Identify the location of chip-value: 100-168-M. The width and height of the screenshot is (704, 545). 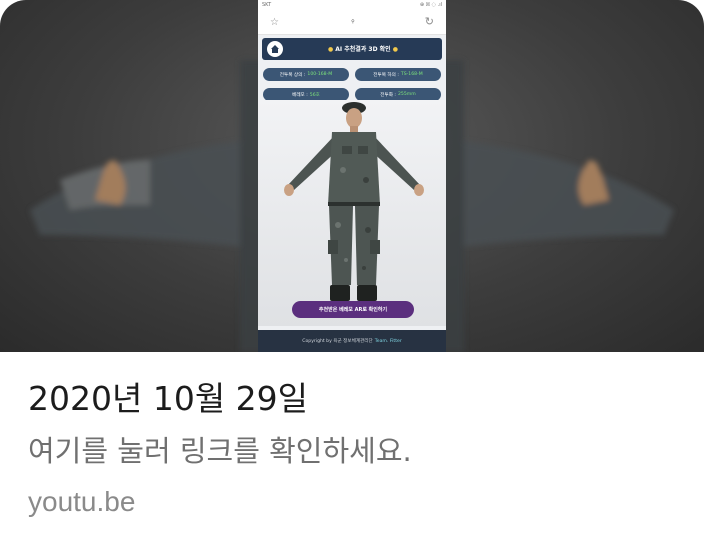
(320, 74).